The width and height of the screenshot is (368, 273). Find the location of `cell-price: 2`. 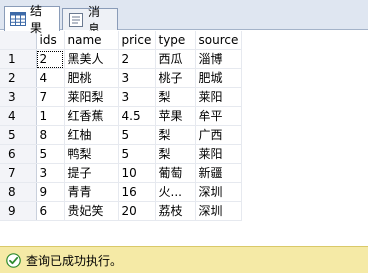

cell-price: 2 is located at coordinates (137, 59).